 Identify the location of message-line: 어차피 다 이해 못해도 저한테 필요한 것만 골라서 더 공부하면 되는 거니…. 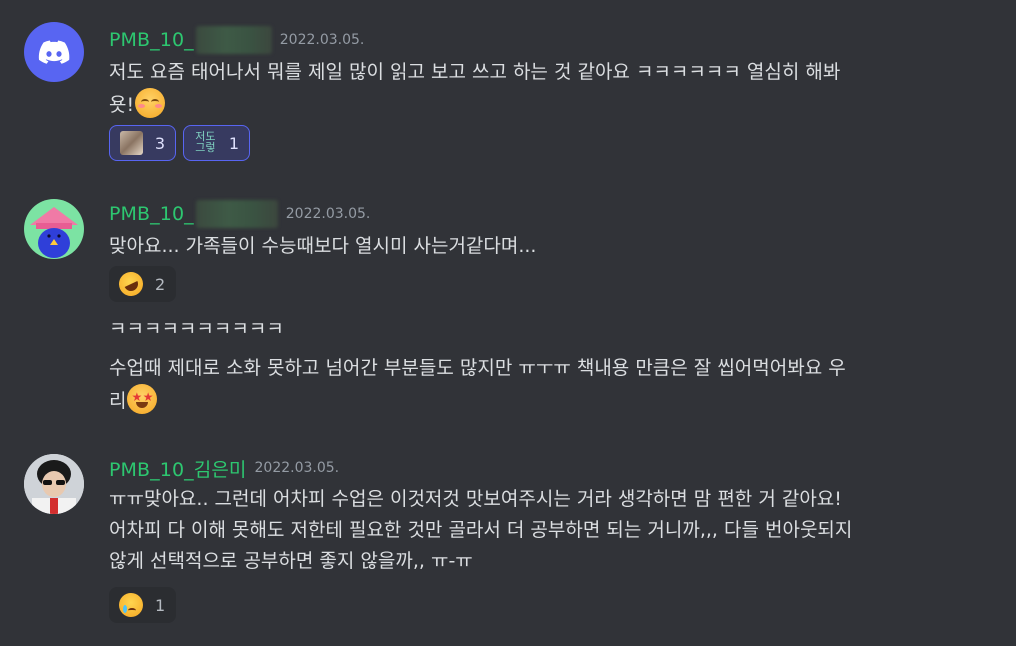
(481, 530).